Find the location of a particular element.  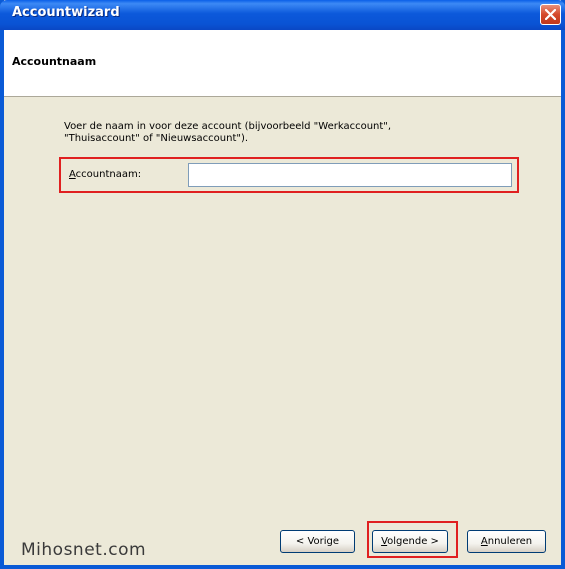

previous-button: < Vorige is located at coordinates (317, 541).